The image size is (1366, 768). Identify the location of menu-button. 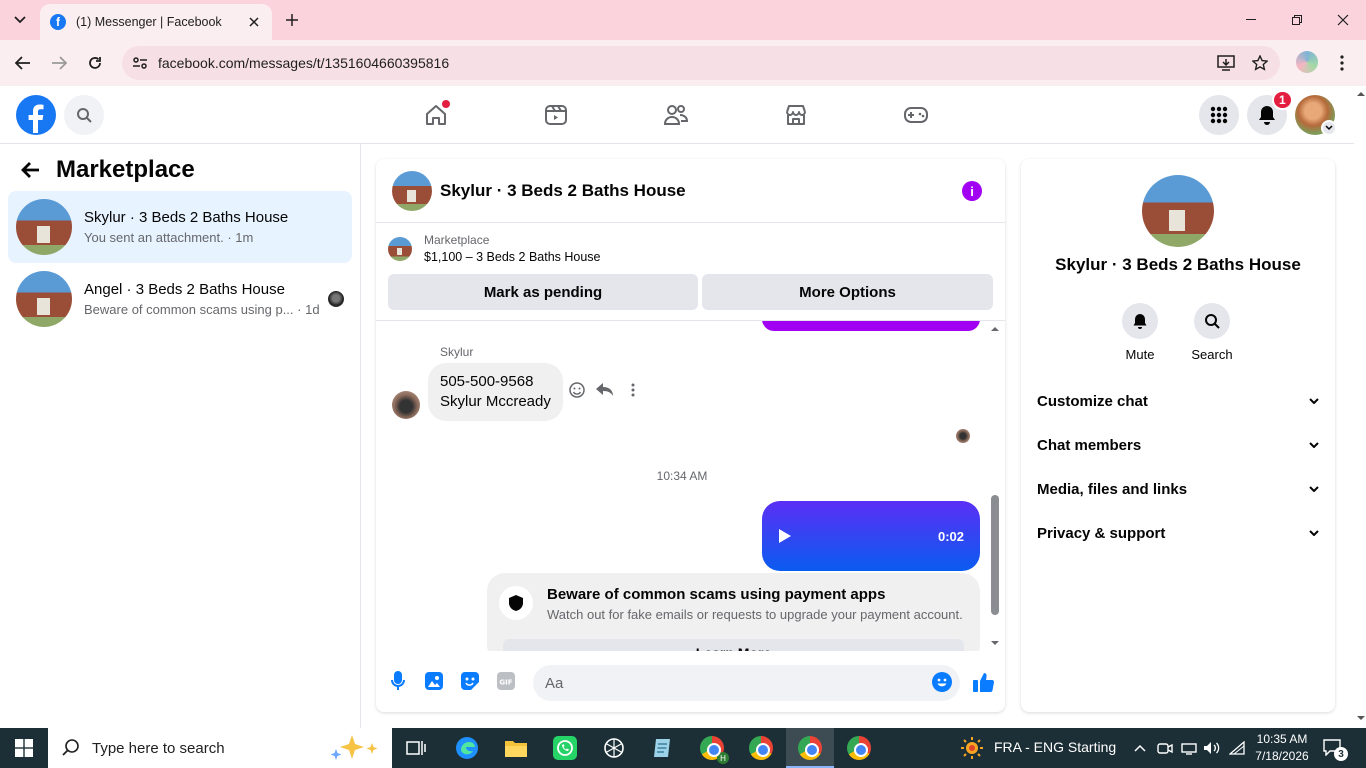
(1219, 115).